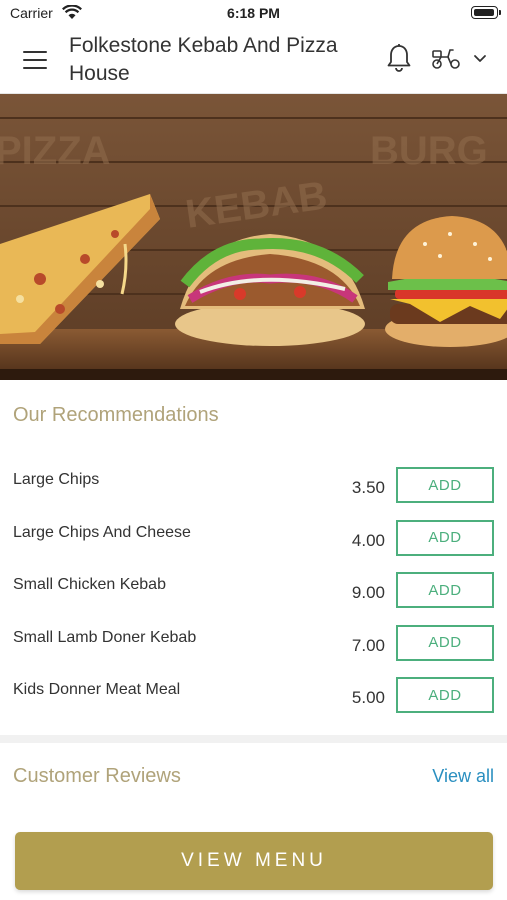  What do you see at coordinates (446, 58) in the screenshot?
I see `scooter-icon` at bounding box center [446, 58].